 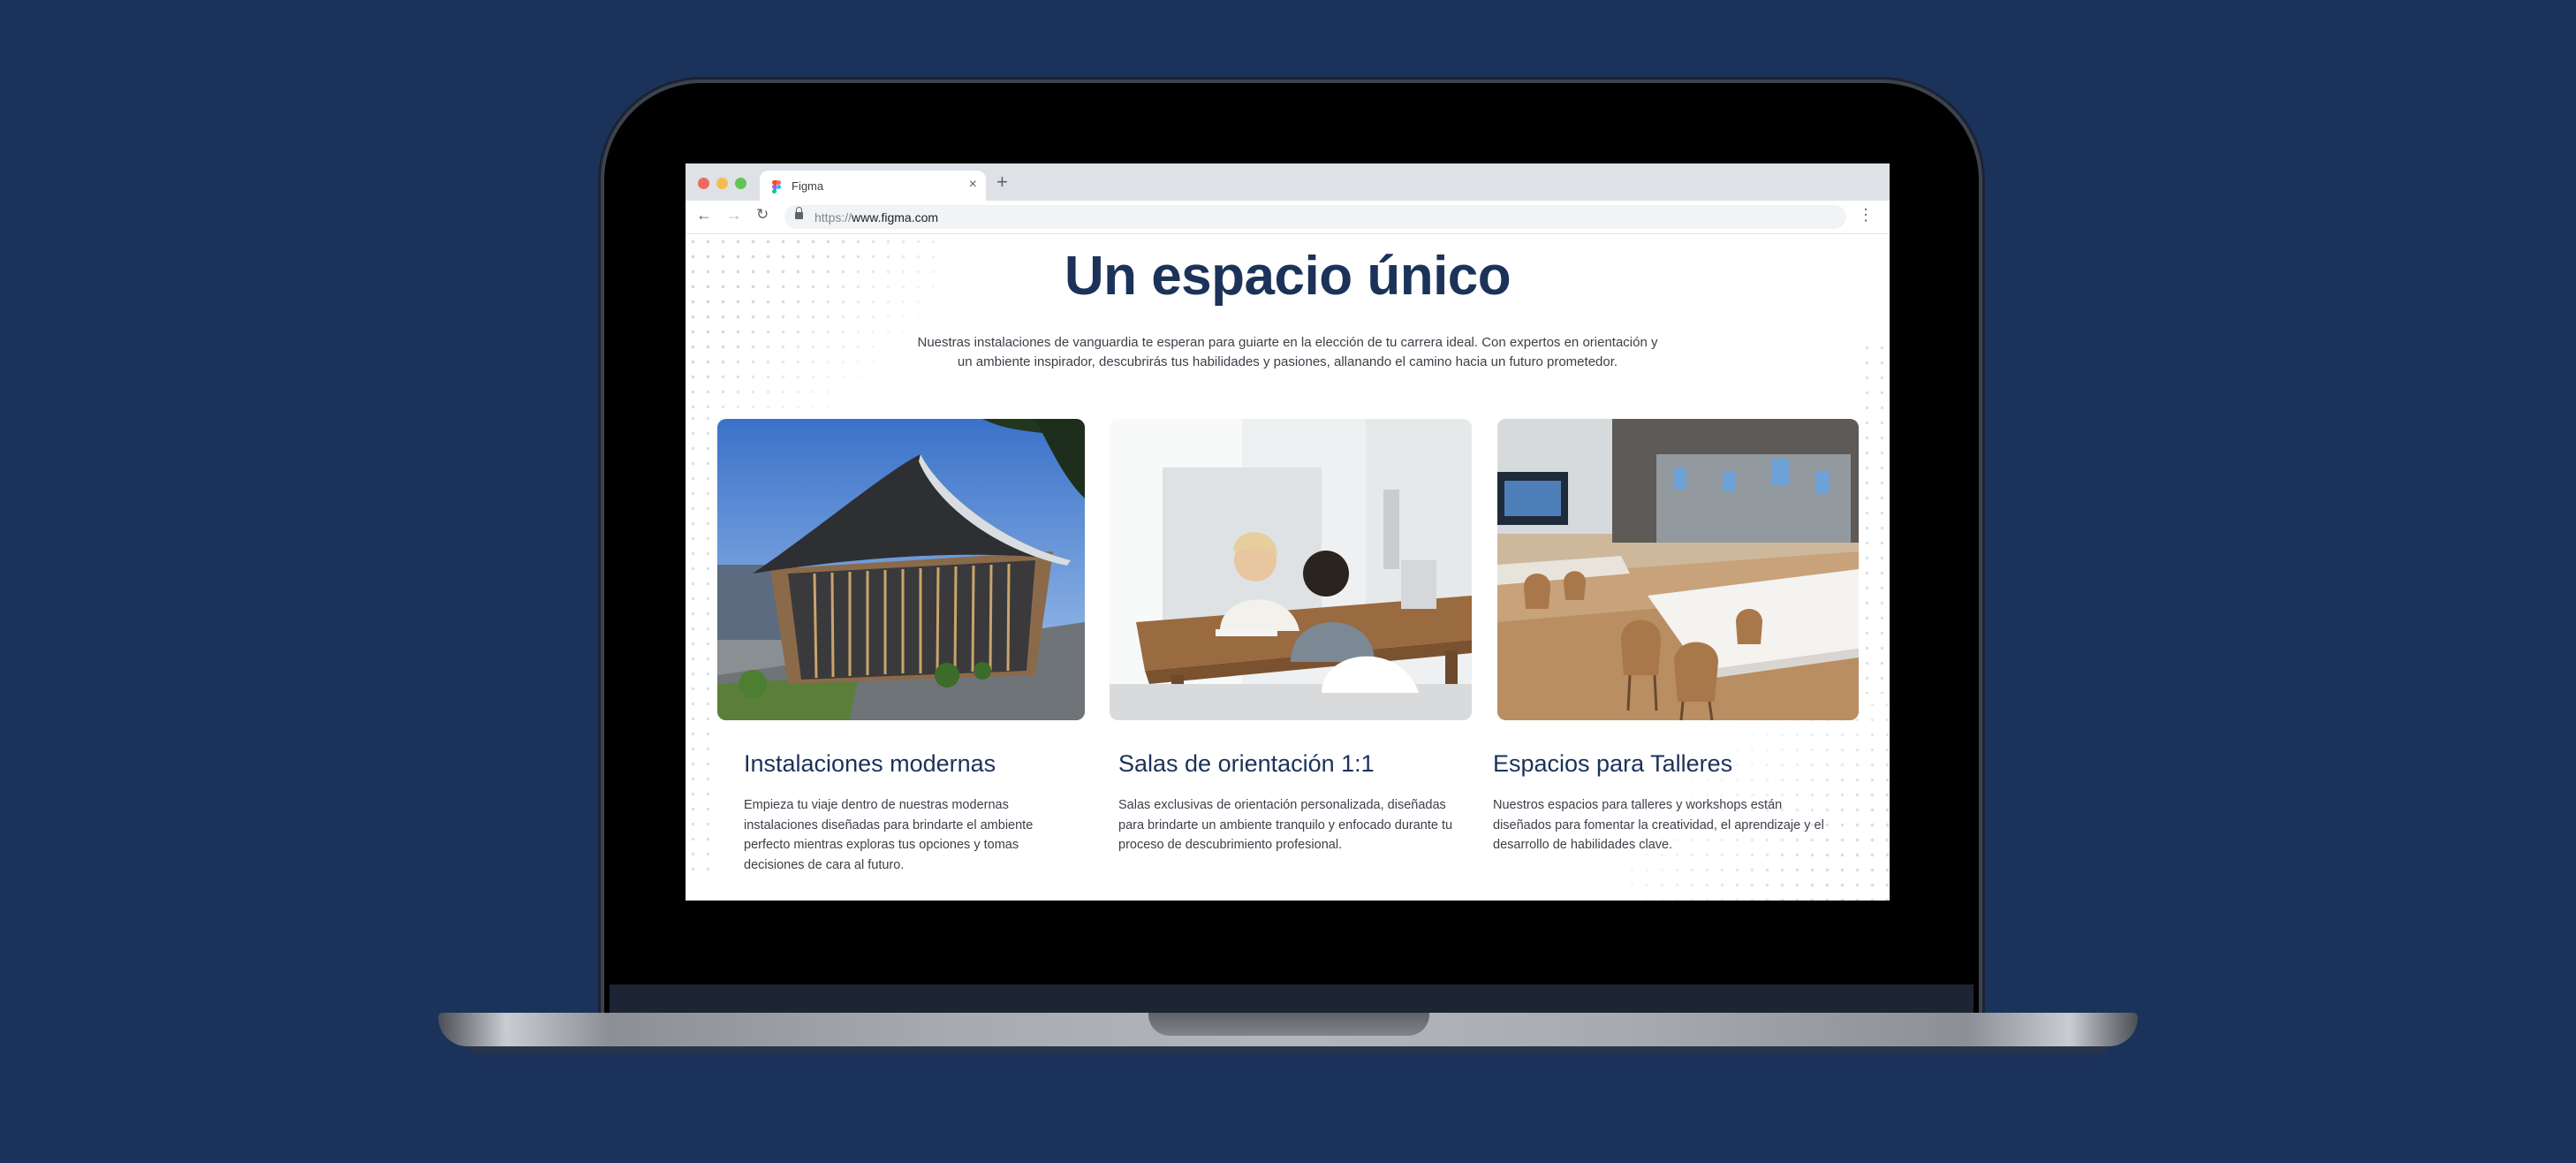 I want to click on reload-icon: ↻, so click(x=763, y=215).